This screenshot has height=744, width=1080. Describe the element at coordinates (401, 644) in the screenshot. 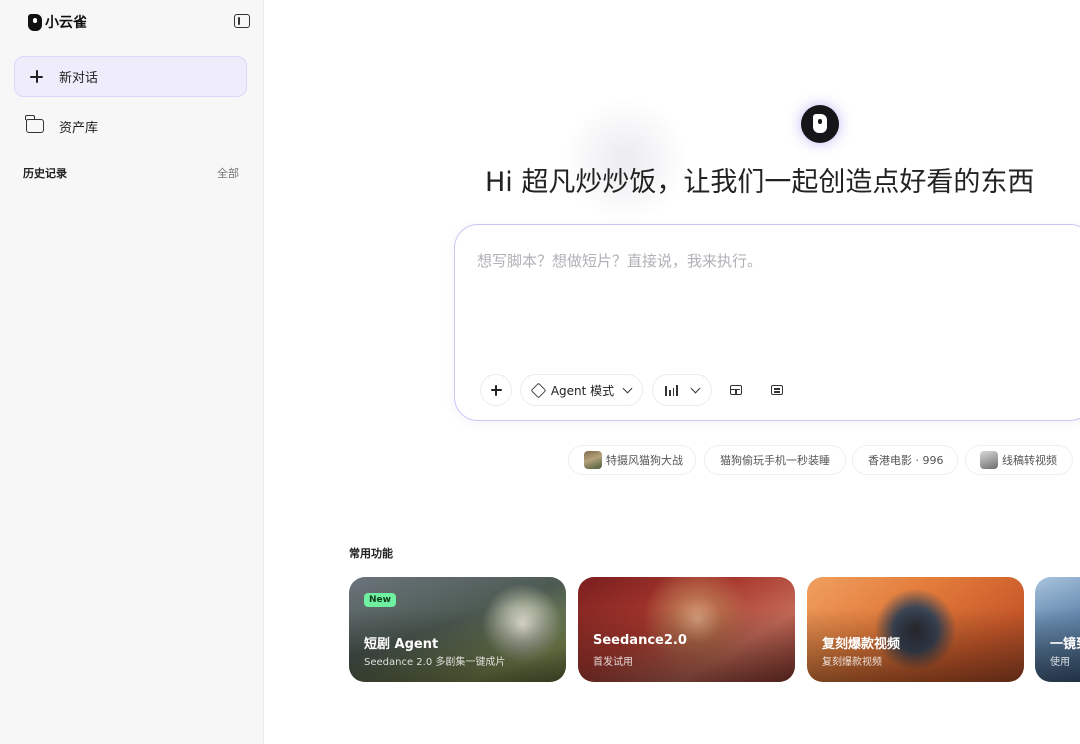

I see `card-title: 短剧 Agent` at that location.